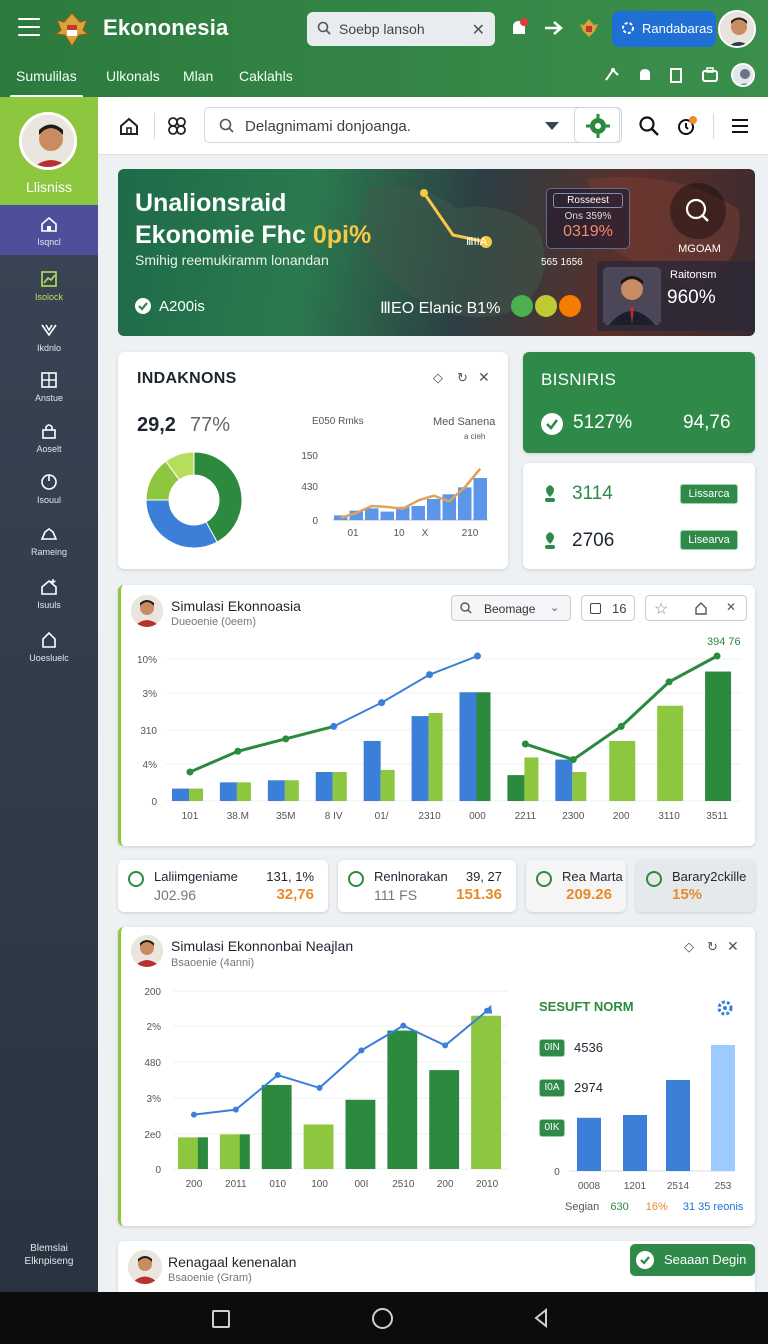  What do you see at coordinates (743, 75) in the screenshot?
I see `profile-avatar-small` at bounding box center [743, 75].